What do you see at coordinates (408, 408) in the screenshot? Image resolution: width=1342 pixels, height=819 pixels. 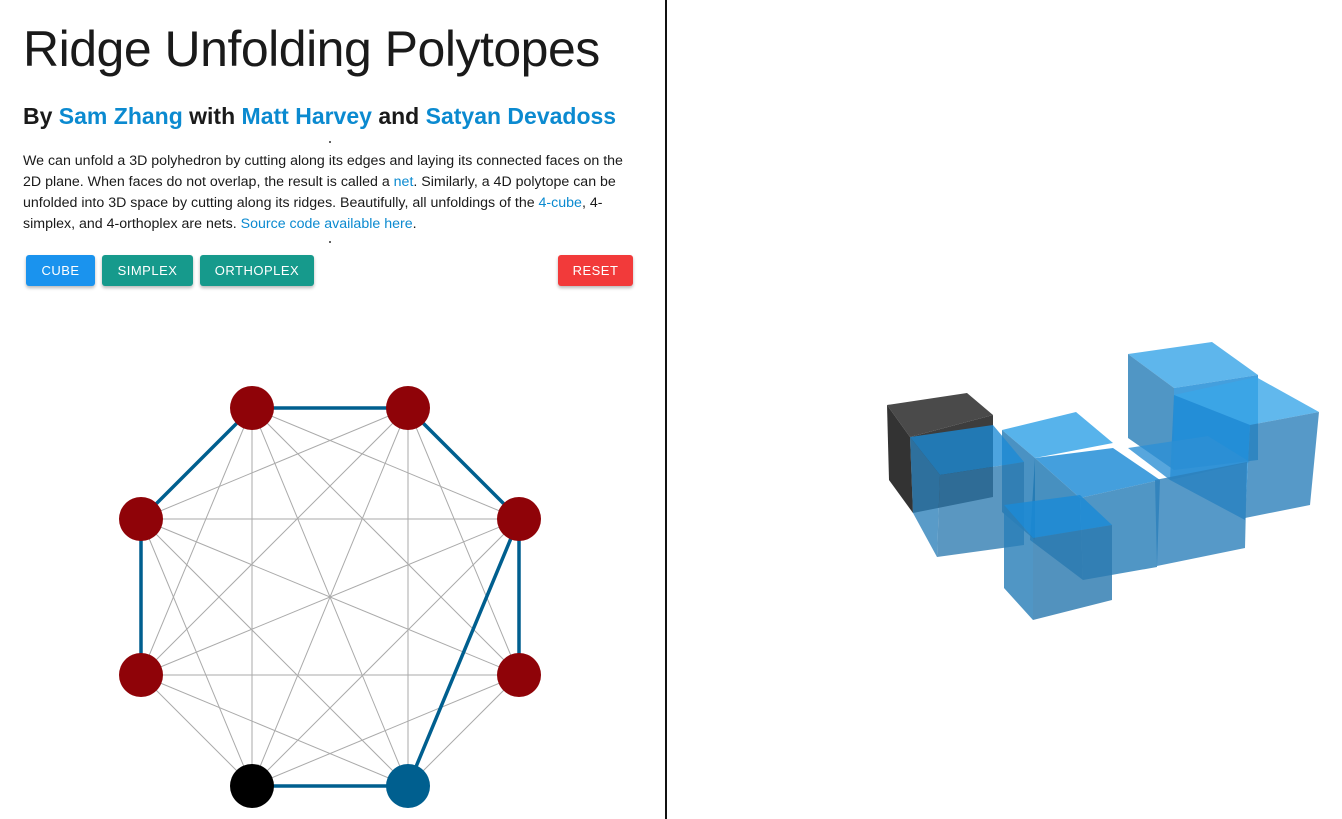 I see `graph-node-top-right` at bounding box center [408, 408].